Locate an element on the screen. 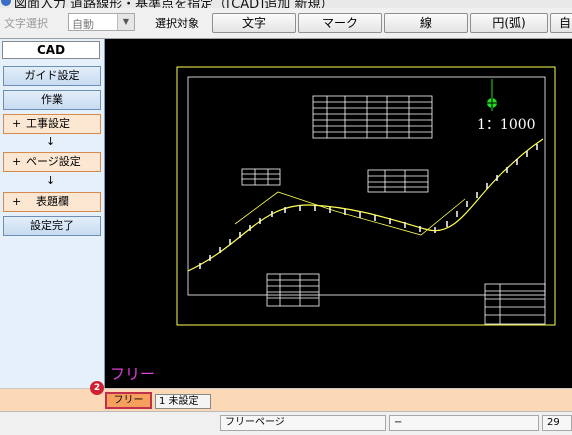 The height and width of the screenshot is (435, 572). title-bar: 図面入力 道路線形・基準点を指定（[CAD]追加 新規） is located at coordinates (286, 4).